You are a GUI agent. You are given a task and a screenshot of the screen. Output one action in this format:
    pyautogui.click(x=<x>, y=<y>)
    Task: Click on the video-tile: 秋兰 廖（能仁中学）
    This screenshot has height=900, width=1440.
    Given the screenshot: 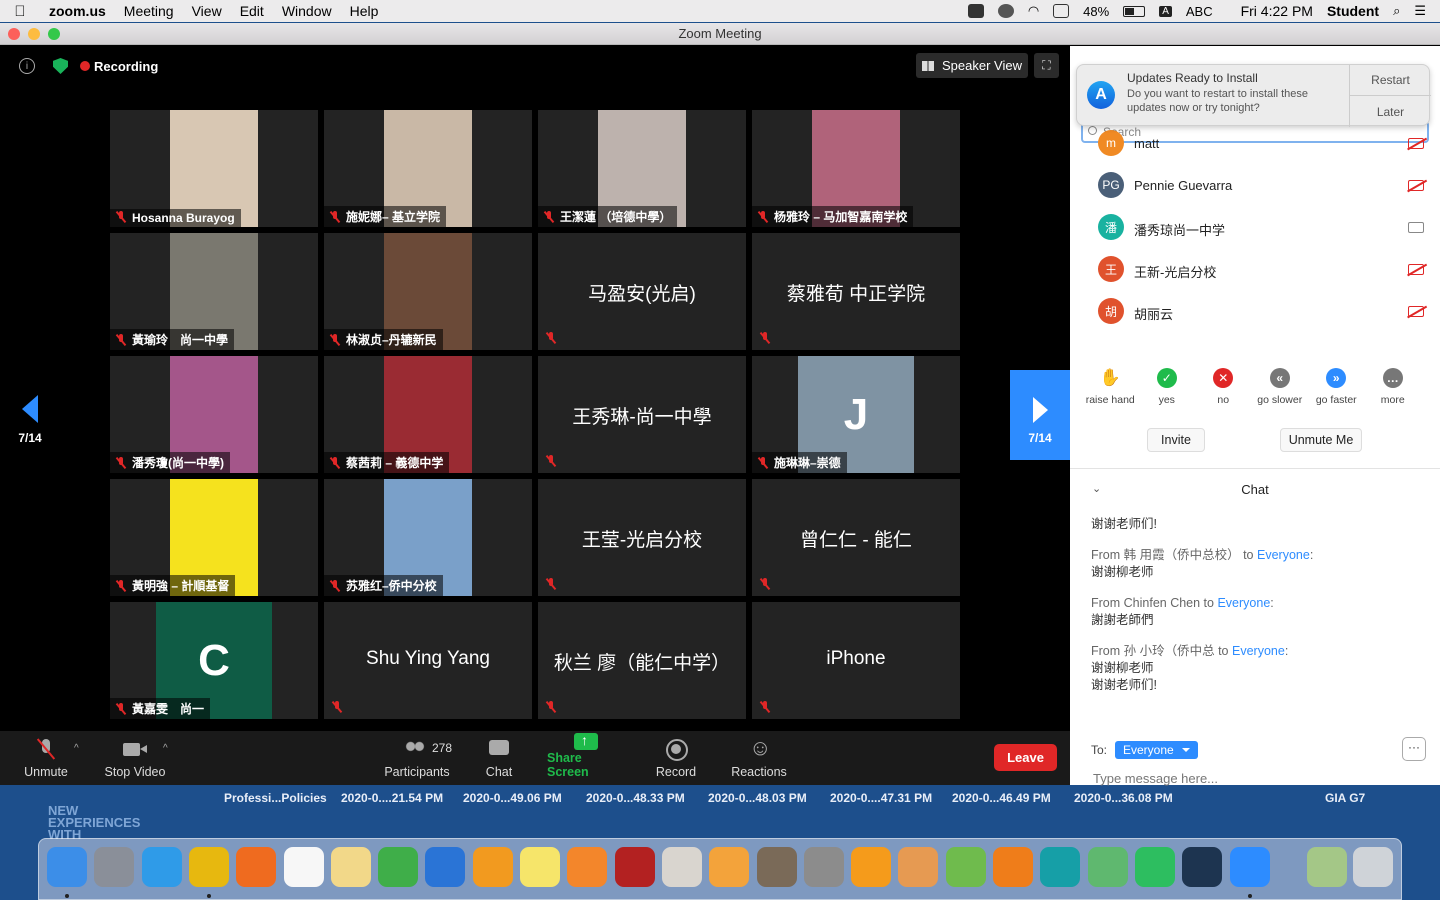 What is the action you would take?
    pyautogui.click(x=642, y=660)
    